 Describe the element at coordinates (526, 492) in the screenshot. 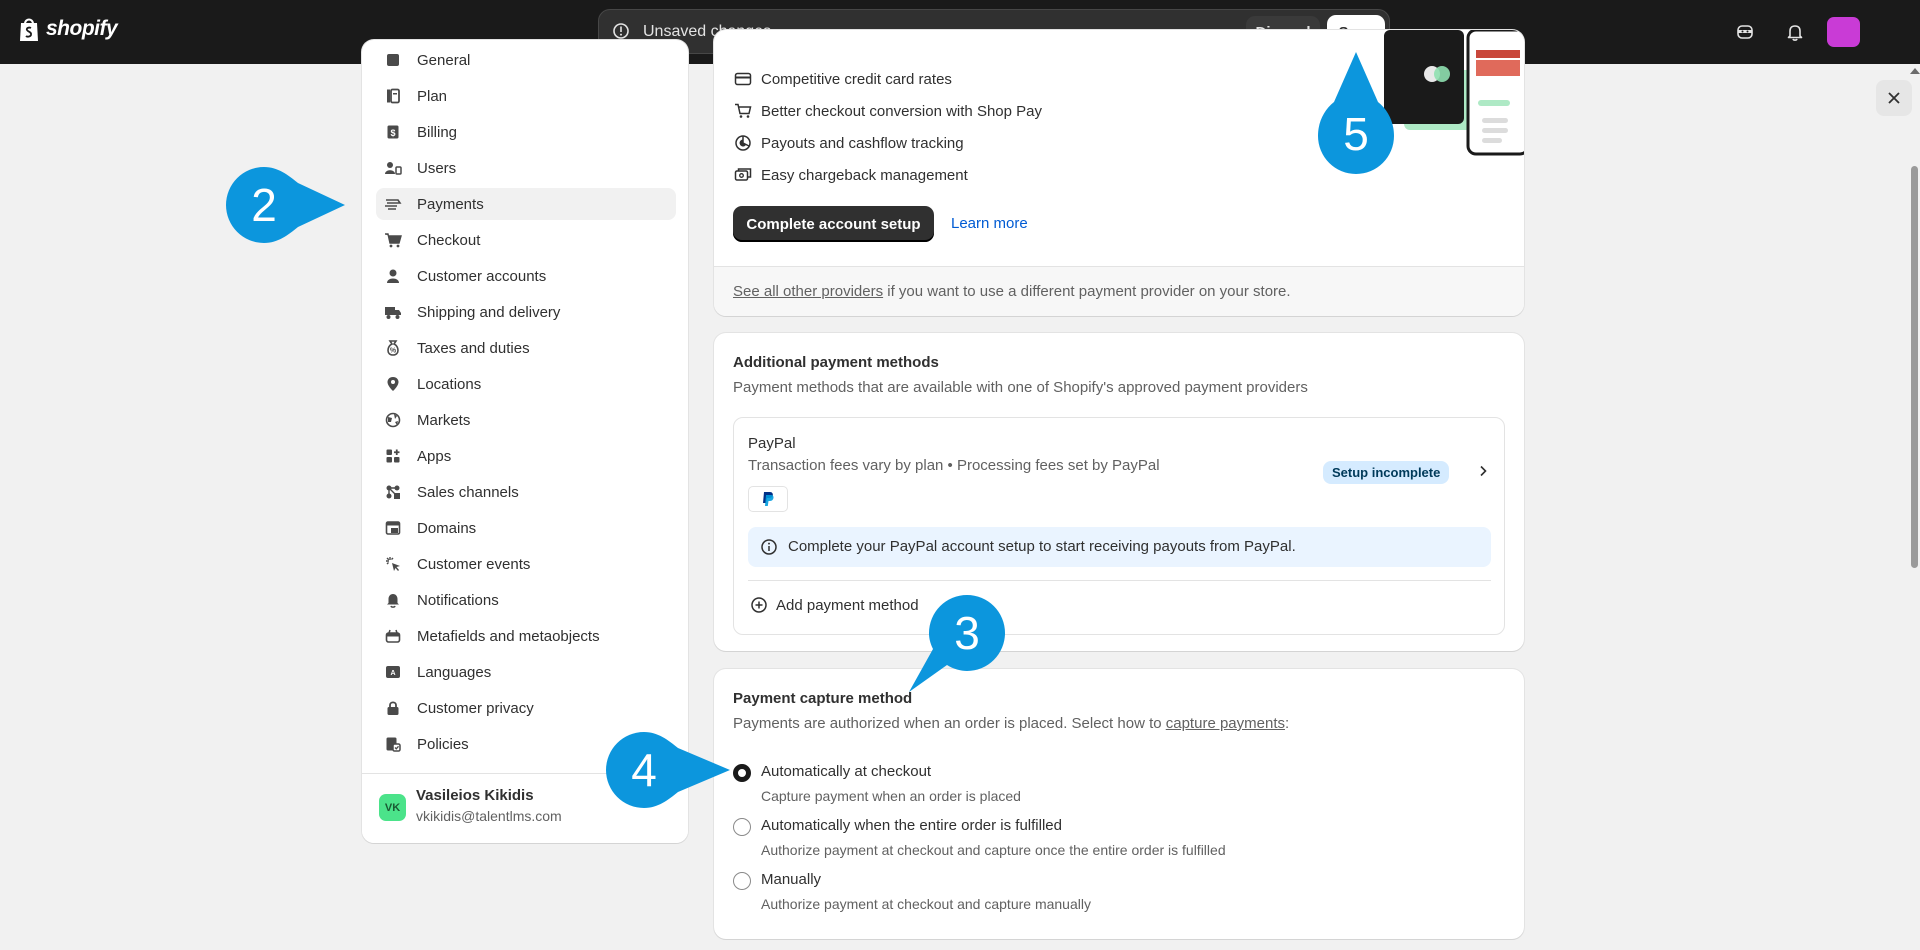

I see `sidebar-item-sales-channels: Sales channels` at that location.